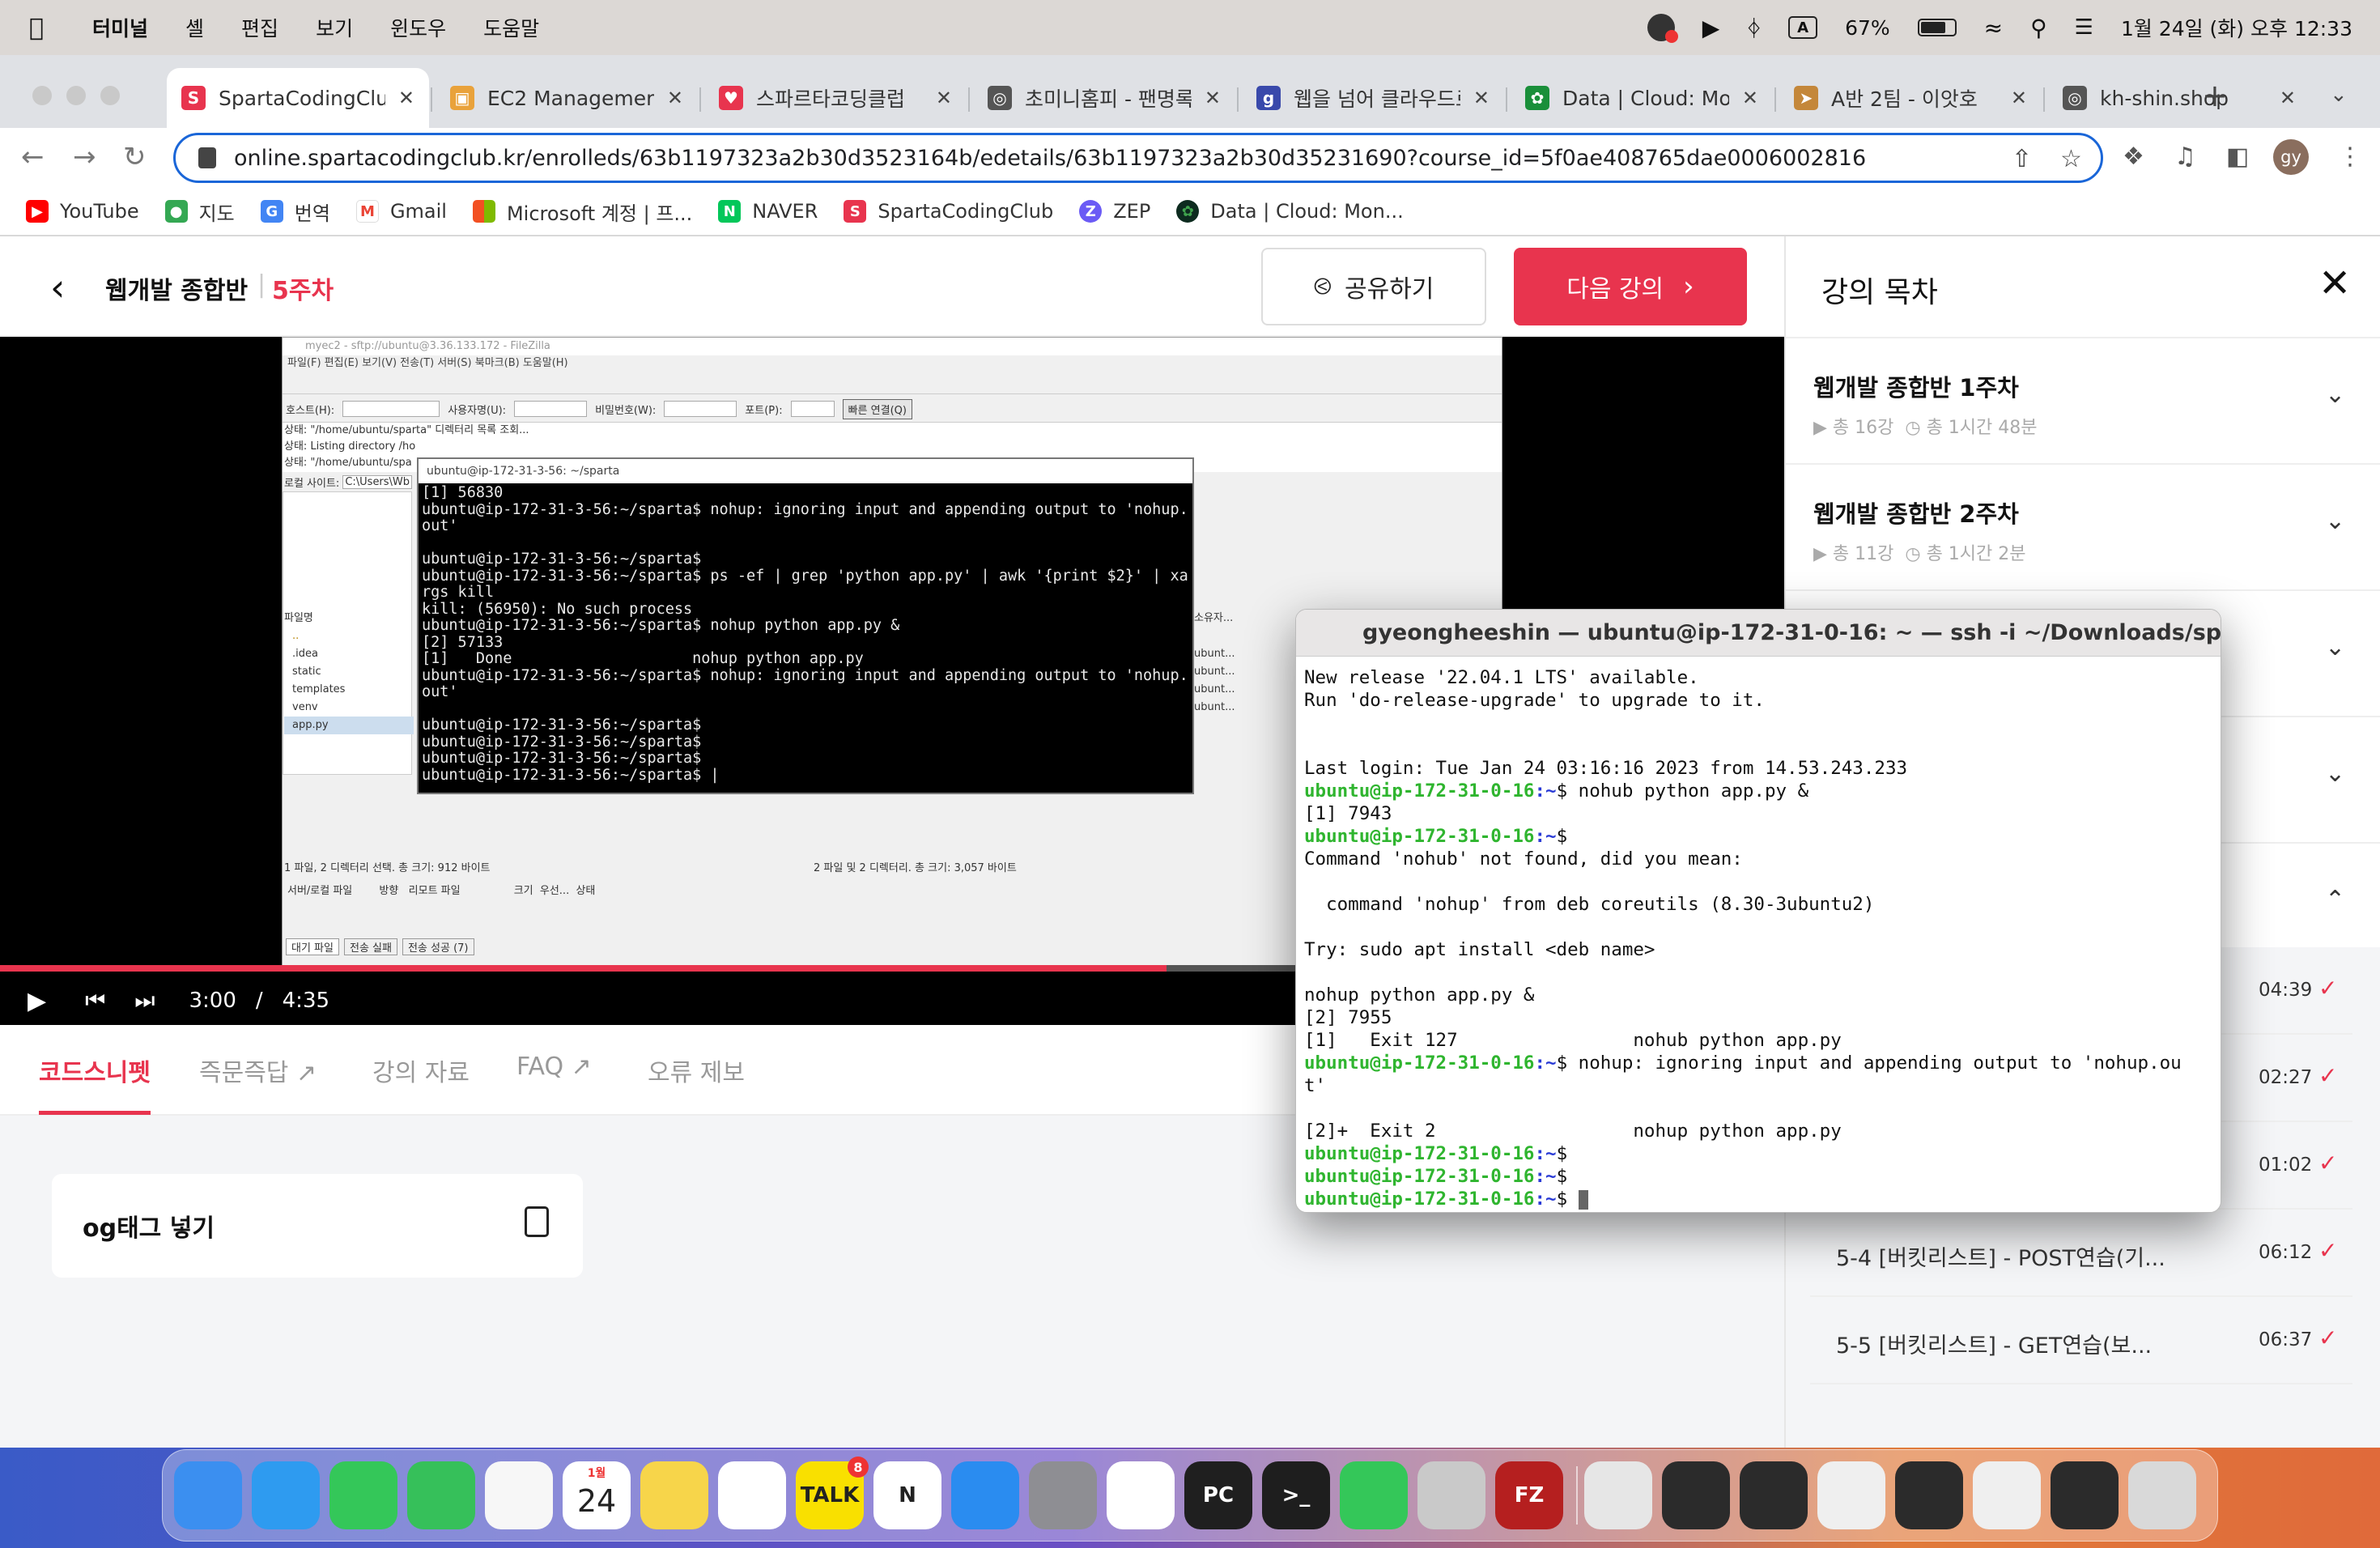 This screenshot has width=2380, height=1548. What do you see at coordinates (76, 96) in the screenshot?
I see `window-minimize-button` at bounding box center [76, 96].